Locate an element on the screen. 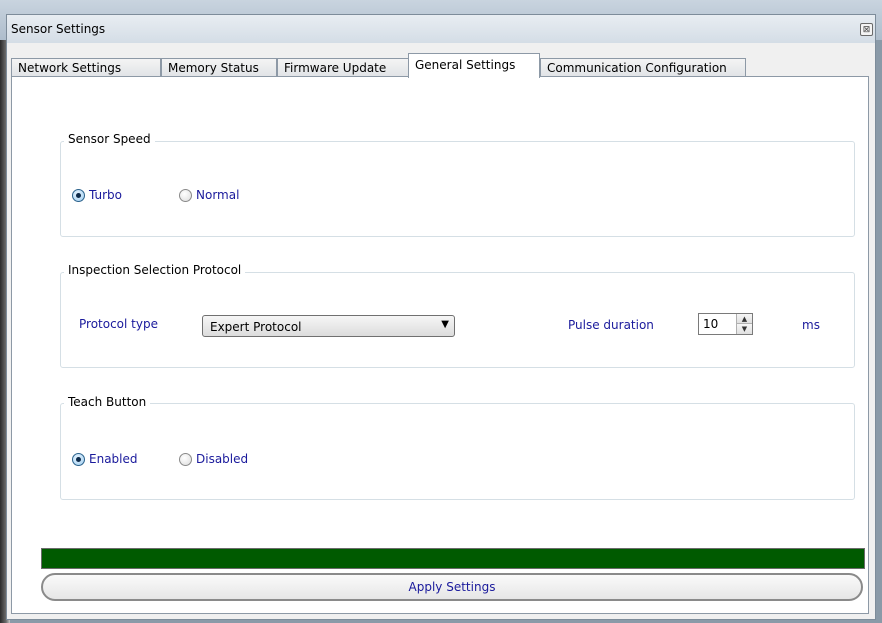  spinner-buttons: ▲ ▼ is located at coordinates (744, 324).